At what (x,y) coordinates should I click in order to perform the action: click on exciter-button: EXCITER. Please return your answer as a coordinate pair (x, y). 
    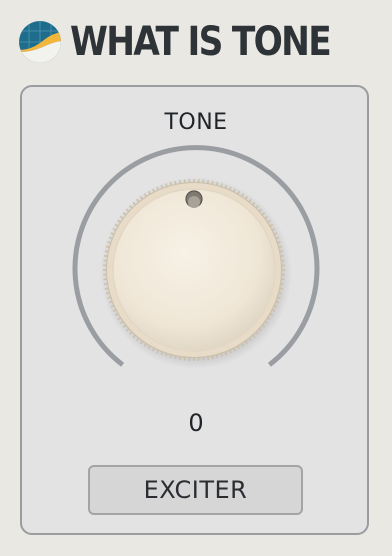
    Looking at the image, I should click on (195, 490).